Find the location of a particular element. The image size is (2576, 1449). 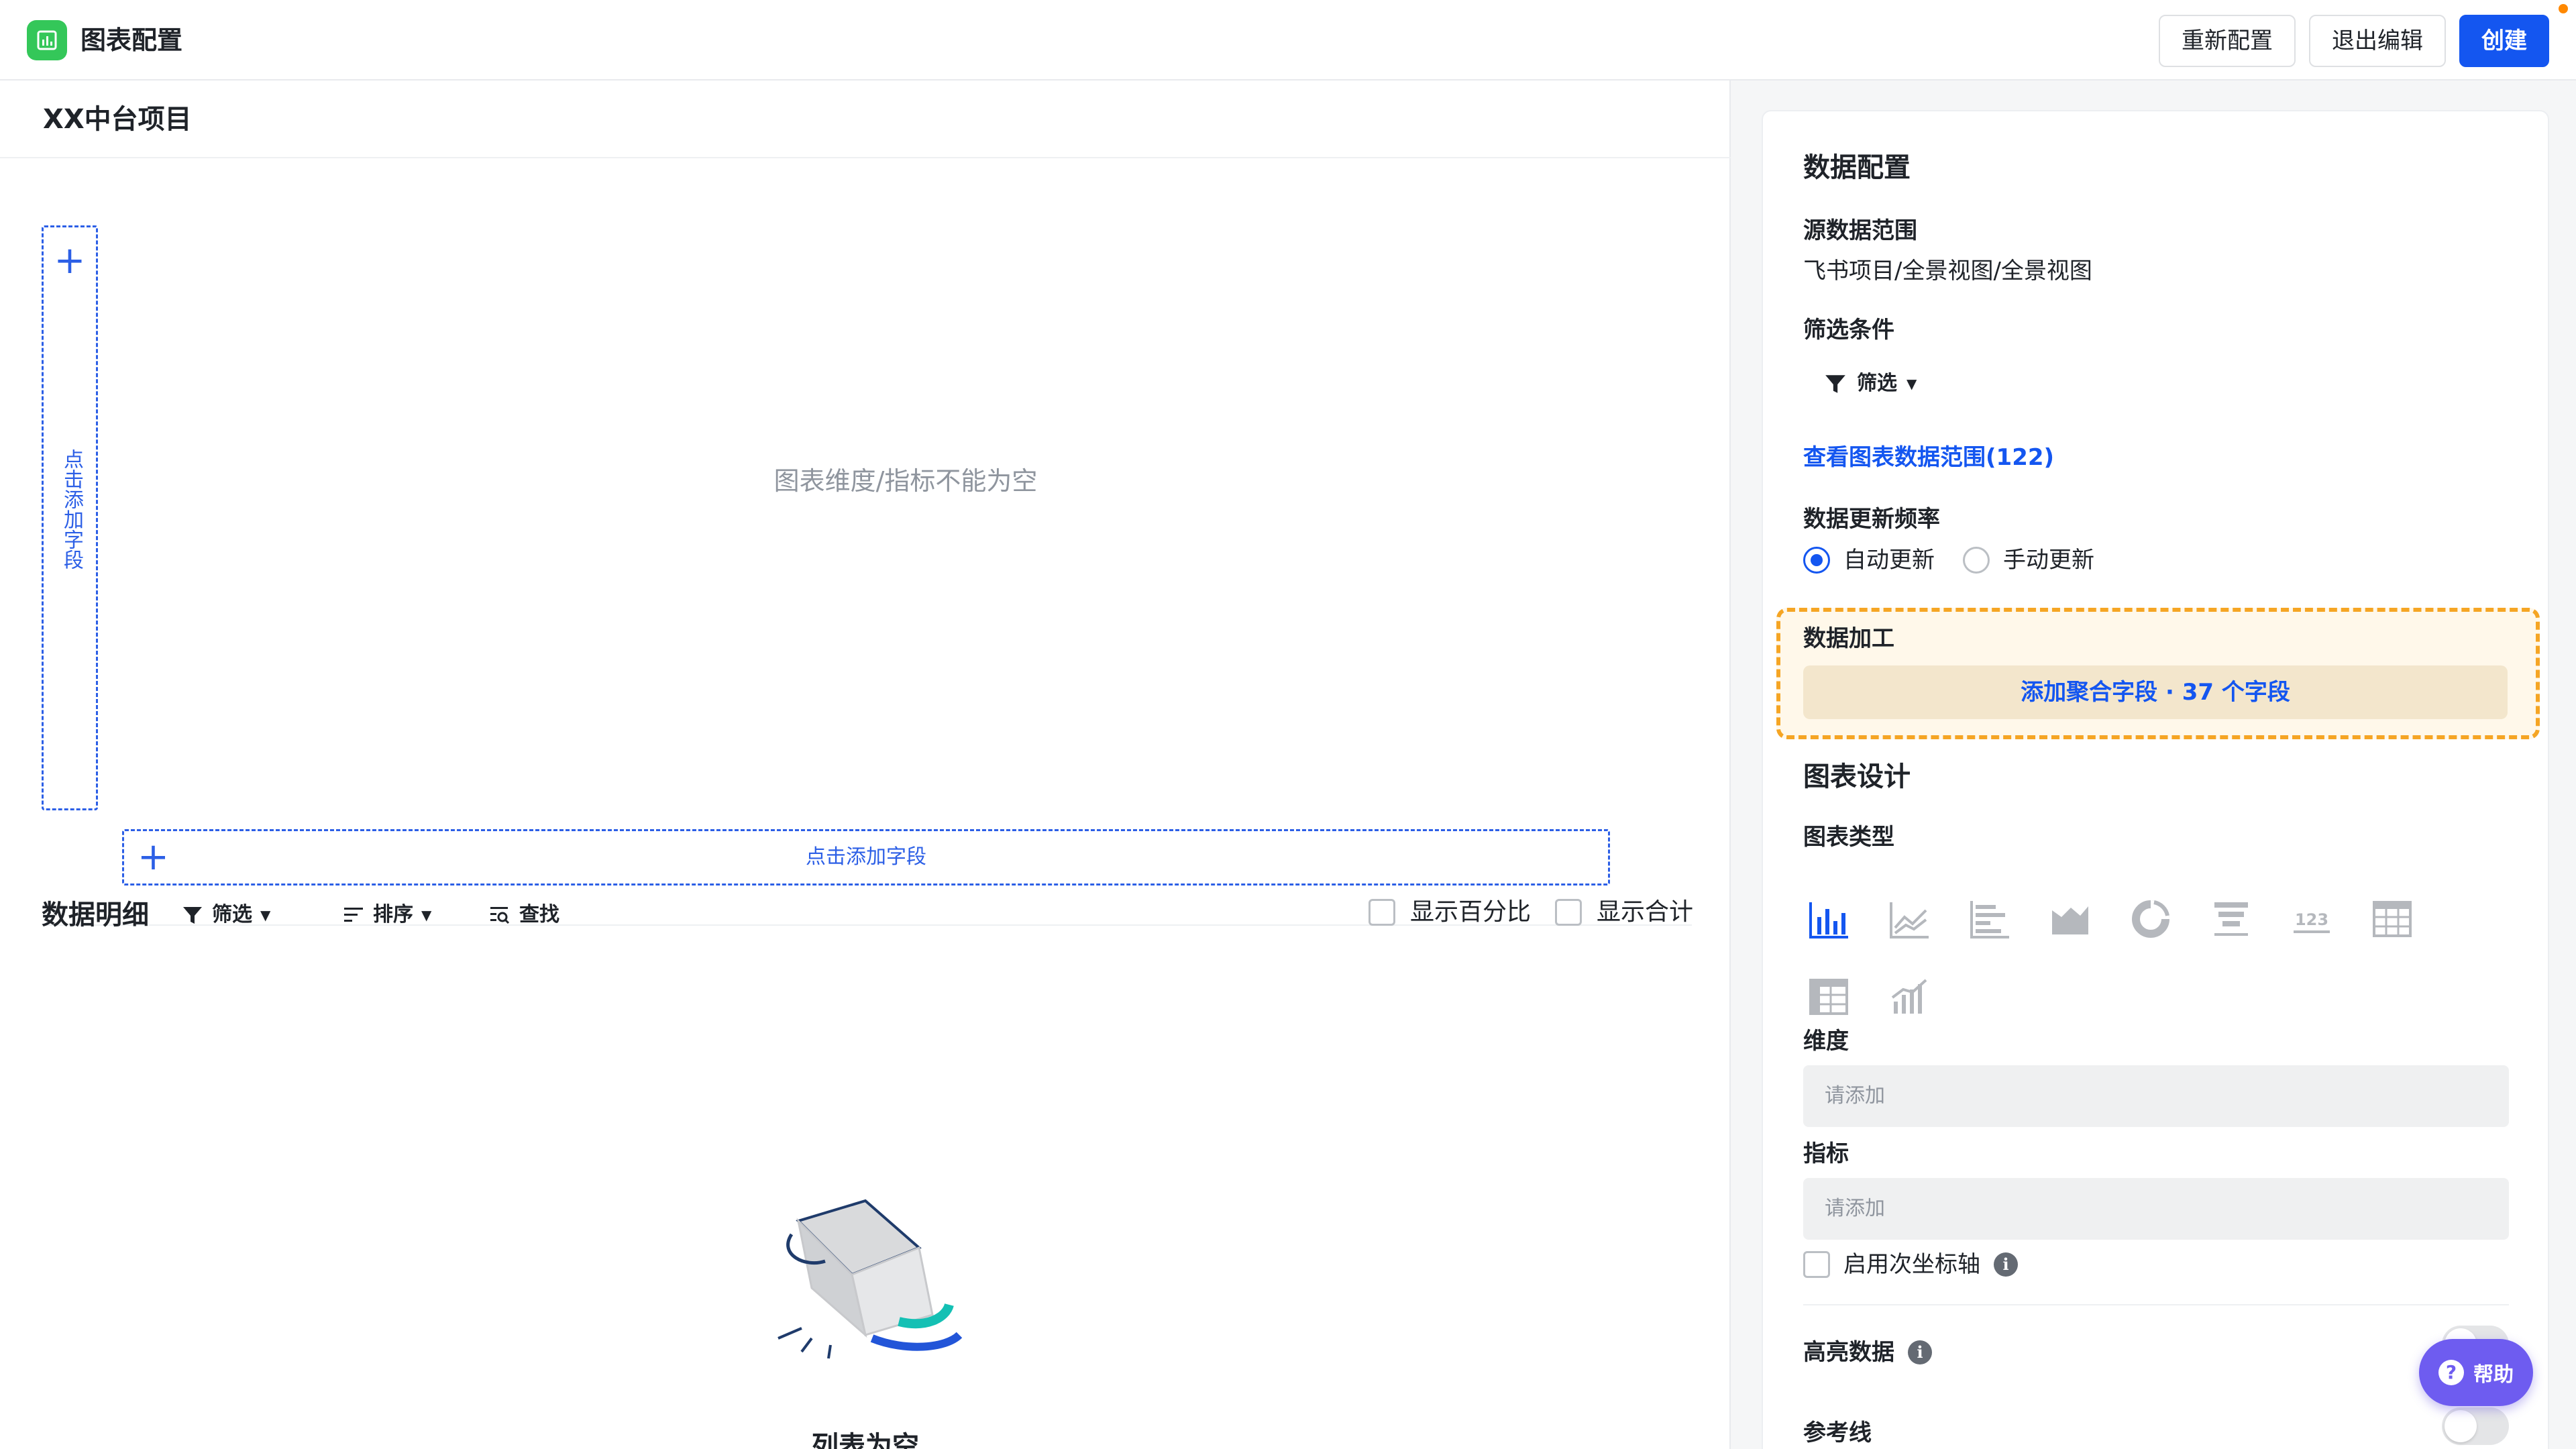

y-axis-drop-zone: + 点击添加字段 is located at coordinates (70, 517).